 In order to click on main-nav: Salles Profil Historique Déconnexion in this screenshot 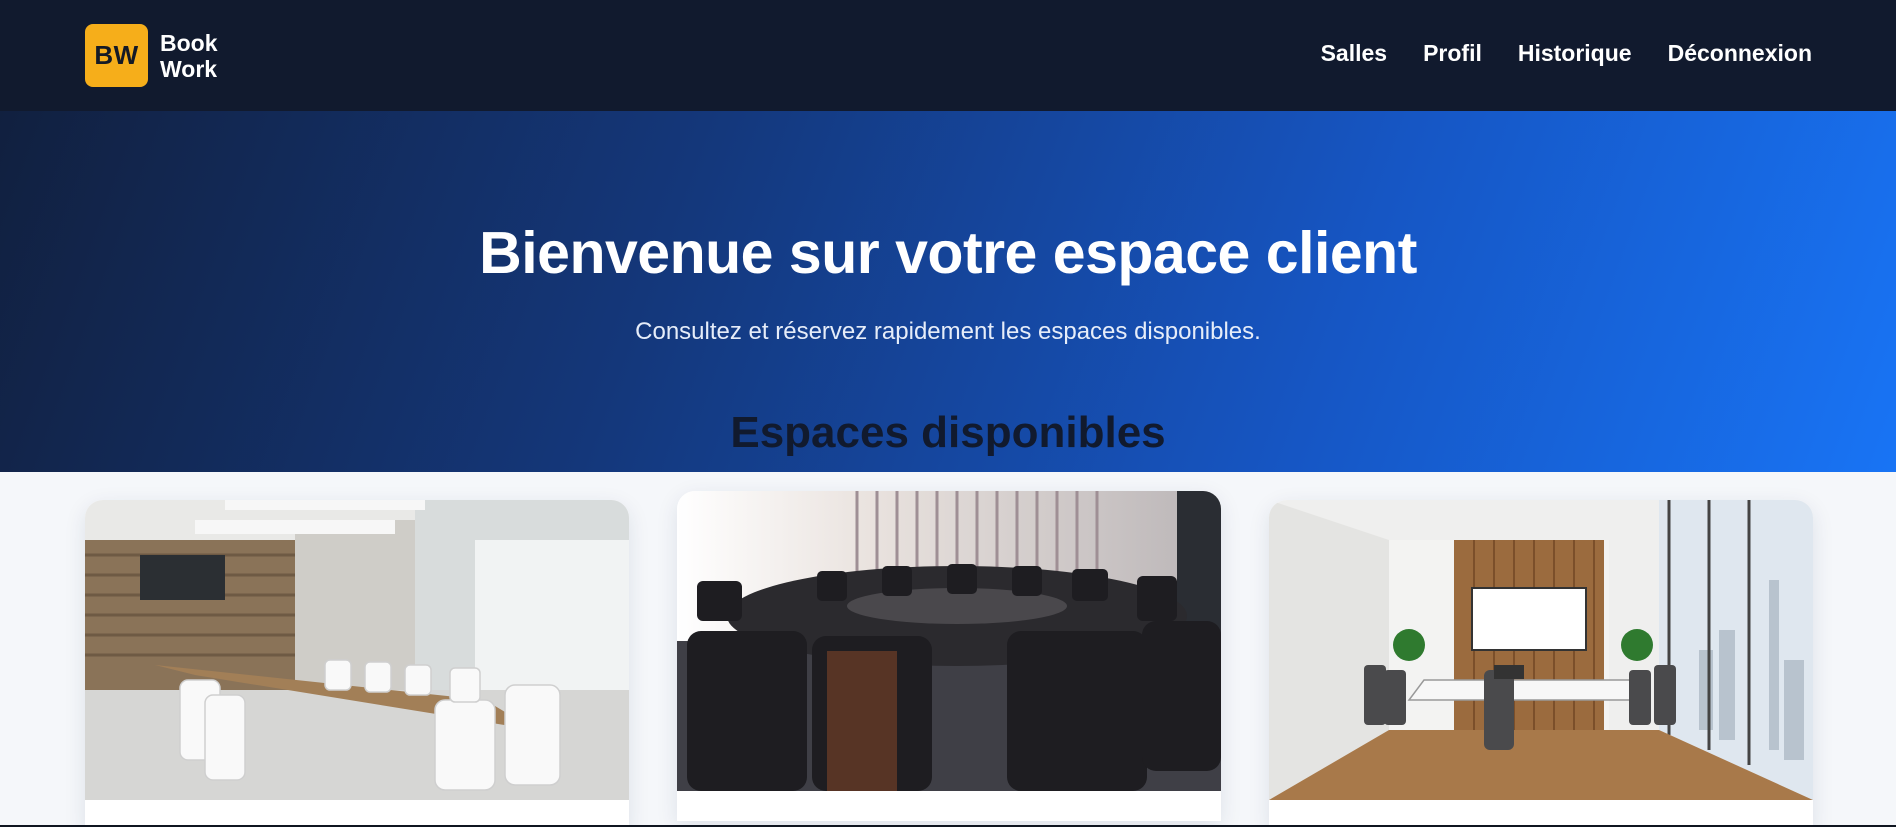, I will do `click(1566, 53)`.